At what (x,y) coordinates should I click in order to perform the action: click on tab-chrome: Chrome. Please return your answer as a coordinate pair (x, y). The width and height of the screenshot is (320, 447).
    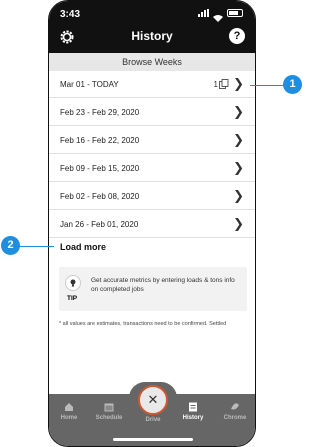
    Looking at the image, I should click on (235, 411).